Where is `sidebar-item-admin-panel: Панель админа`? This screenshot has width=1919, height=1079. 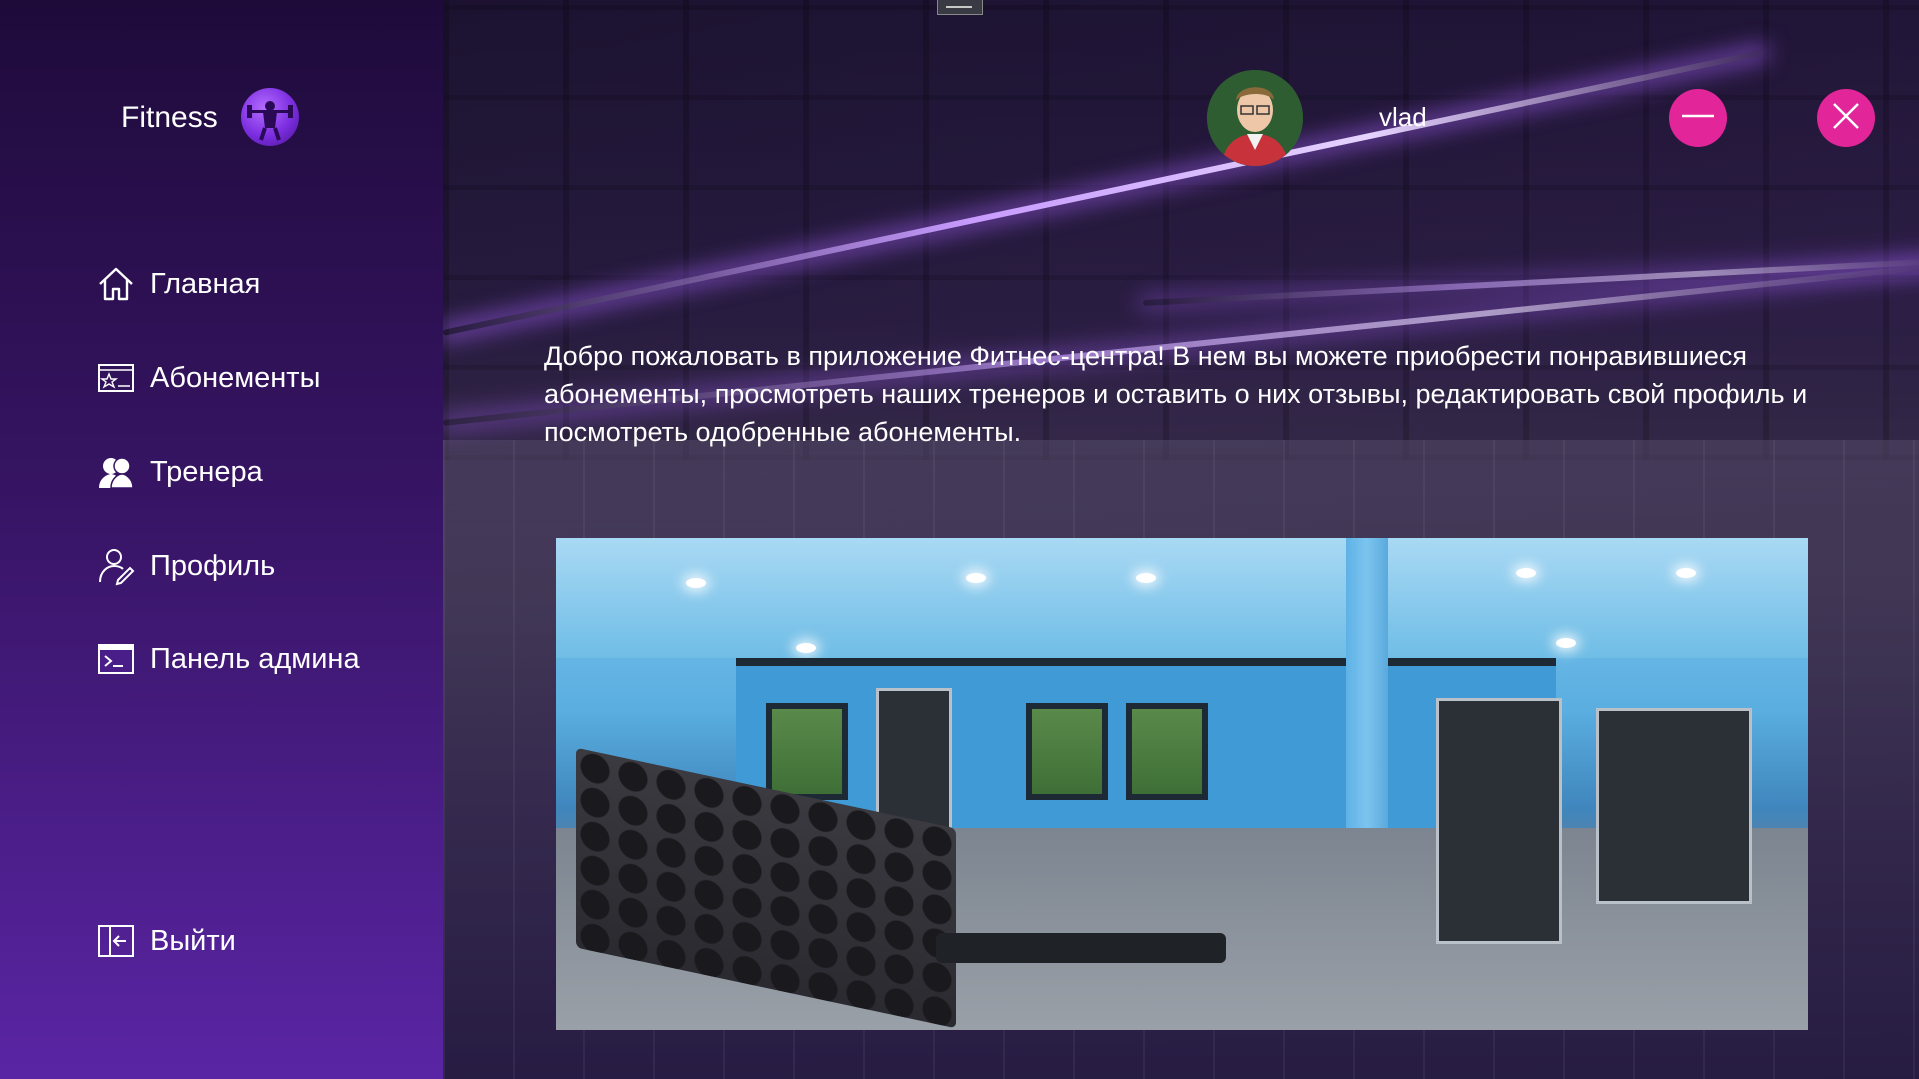 sidebar-item-admin-panel: Панель админа is located at coordinates (228, 659).